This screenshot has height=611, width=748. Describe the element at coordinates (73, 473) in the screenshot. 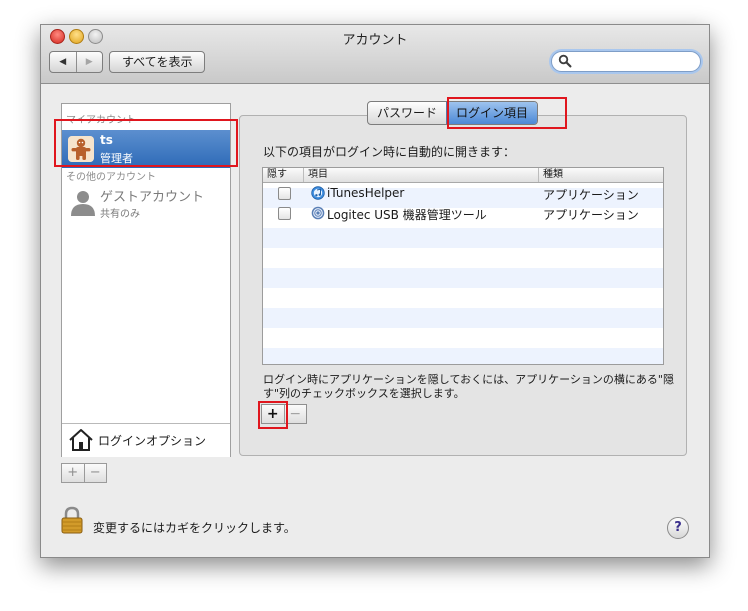

I see `add-account-button: +` at that location.